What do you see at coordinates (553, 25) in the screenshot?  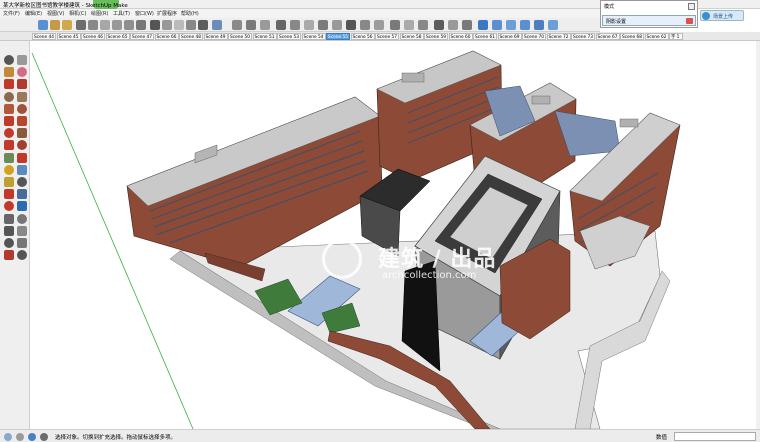 I see `left-view-icon` at bounding box center [553, 25].